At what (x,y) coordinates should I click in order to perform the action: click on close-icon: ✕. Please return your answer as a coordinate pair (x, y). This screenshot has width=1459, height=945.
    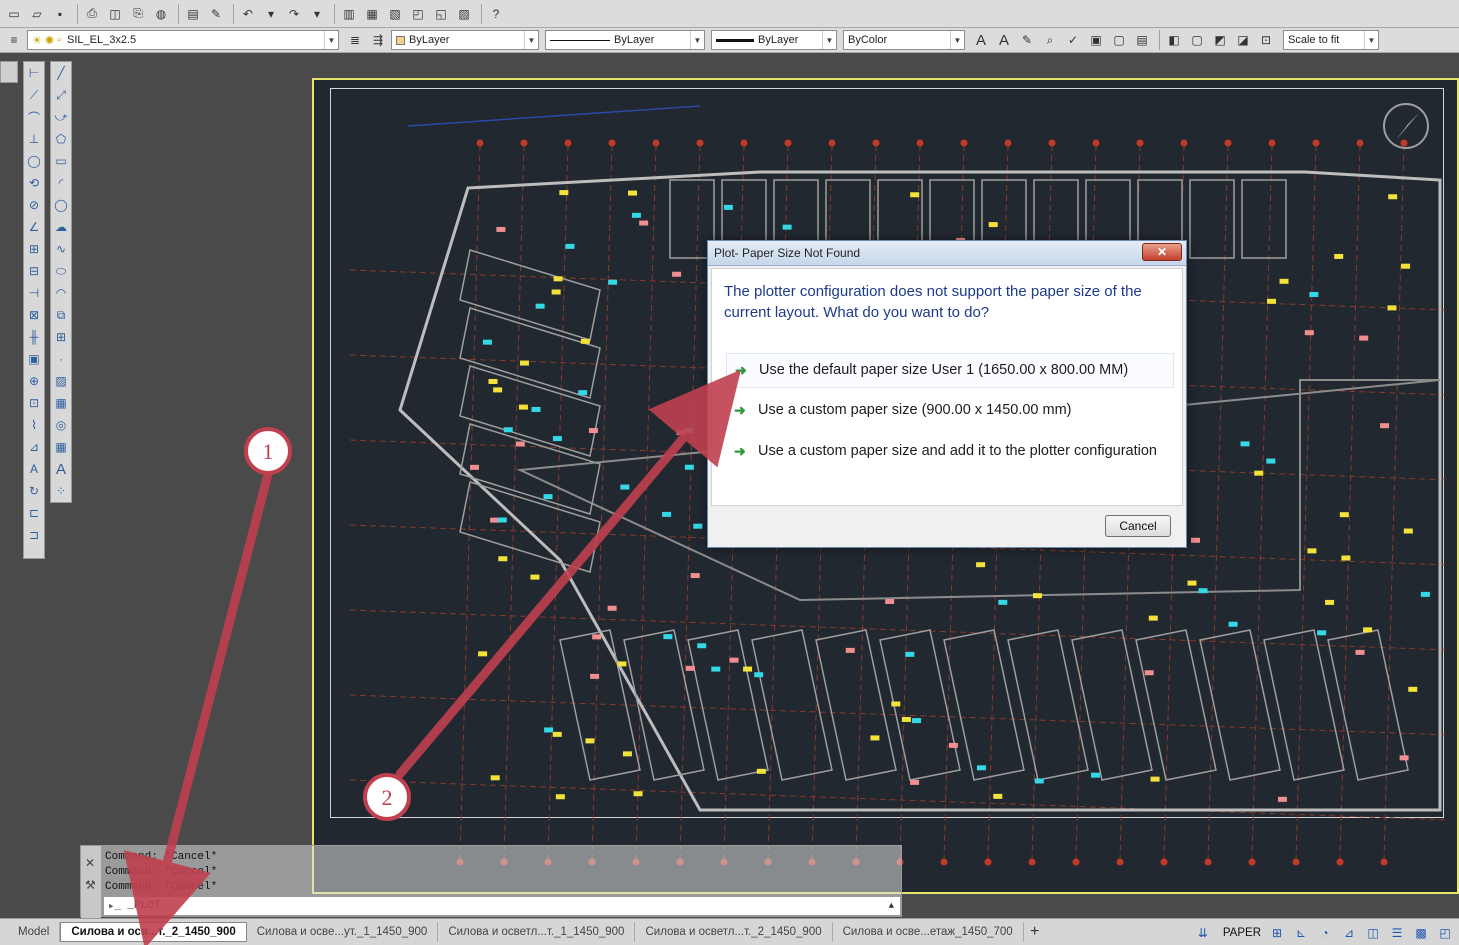
    Looking at the image, I should click on (90, 863).